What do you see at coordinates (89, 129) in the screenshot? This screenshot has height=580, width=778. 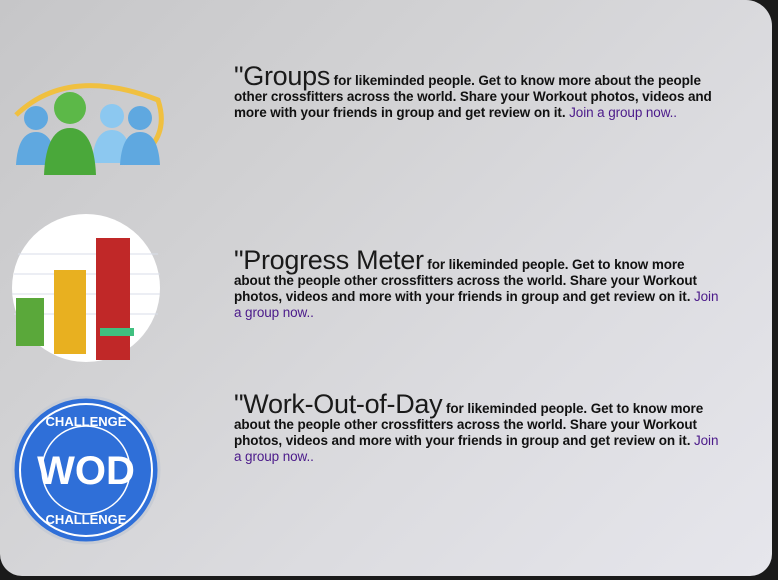 I see `groups-people-icon` at bounding box center [89, 129].